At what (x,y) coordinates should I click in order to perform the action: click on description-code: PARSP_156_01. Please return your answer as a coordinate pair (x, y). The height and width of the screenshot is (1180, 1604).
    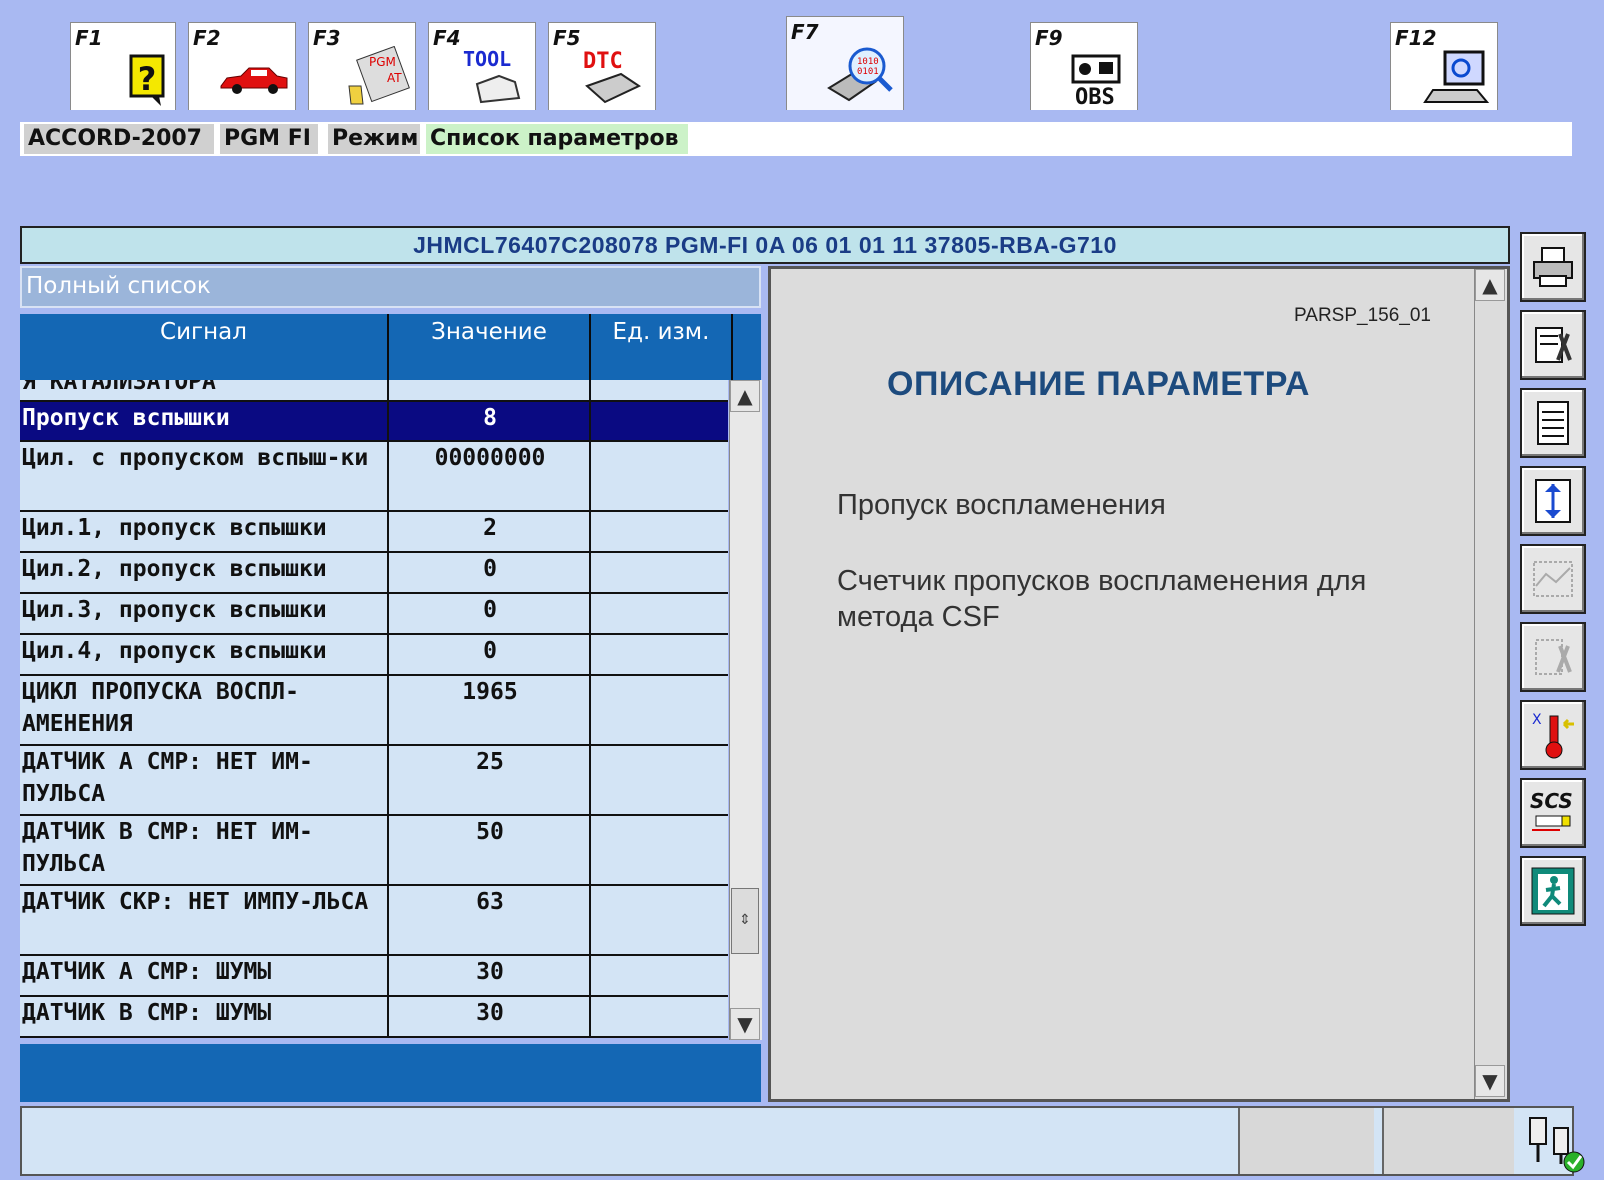
    Looking at the image, I should click on (1362, 315).